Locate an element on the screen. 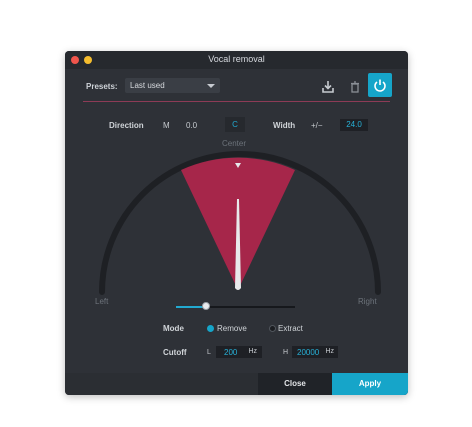 The image size is (472, 427). remove-radio is located at coordinates (210, 328).